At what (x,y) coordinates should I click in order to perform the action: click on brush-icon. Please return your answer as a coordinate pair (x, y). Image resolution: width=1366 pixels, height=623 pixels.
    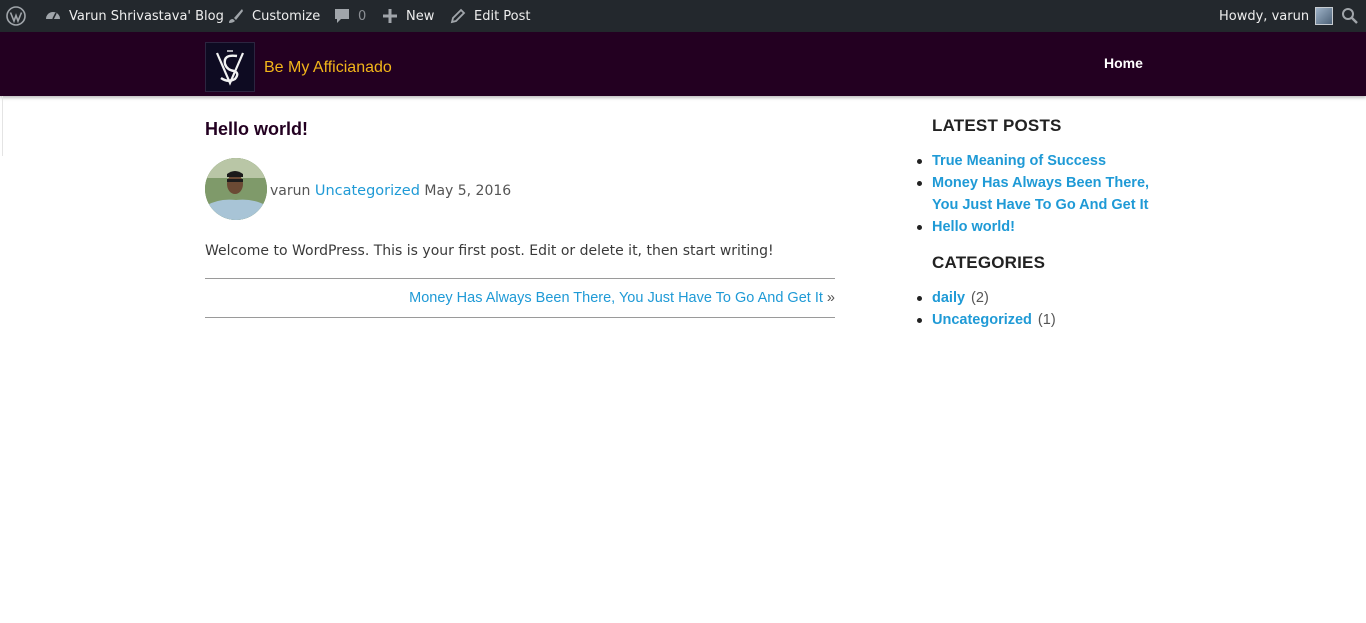
    Looking at the image, I should click on (236, 16).